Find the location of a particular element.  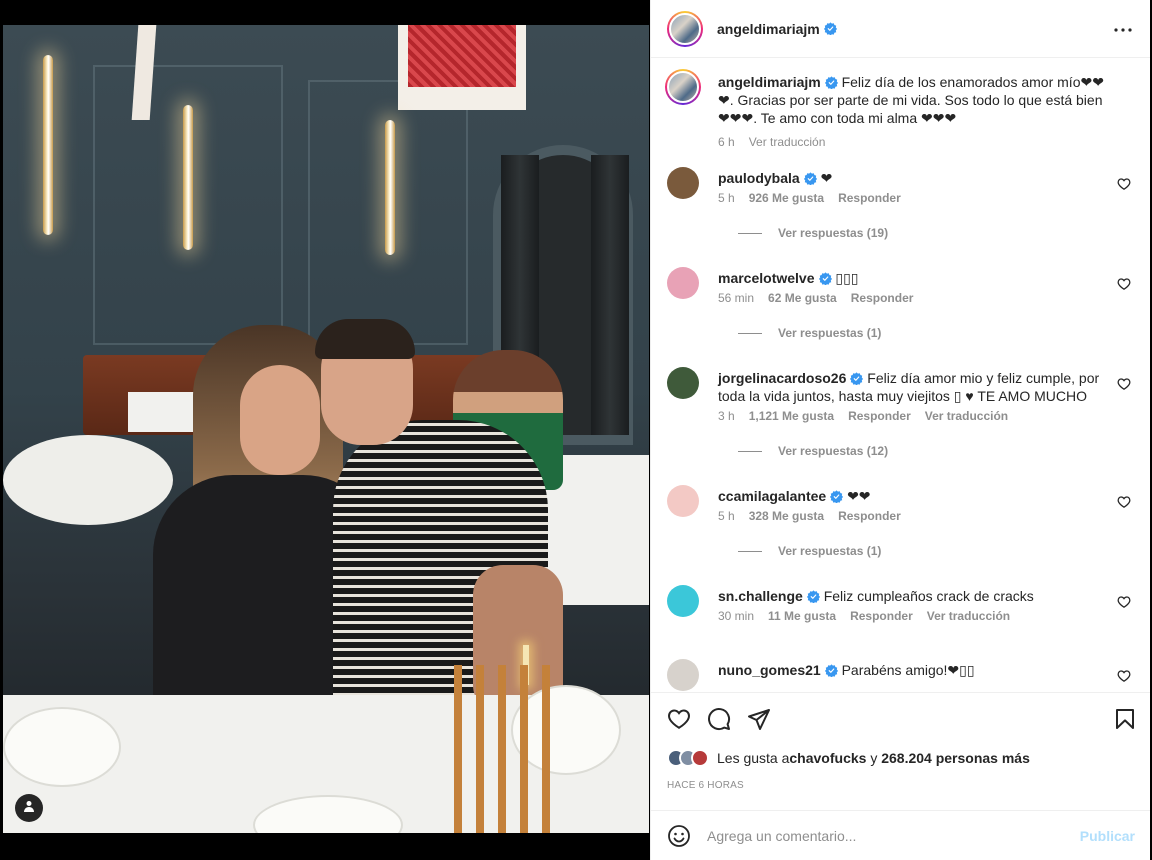

comment-meta: 56 min 62 Me gusta Responder is located at coordinates (815, 298).